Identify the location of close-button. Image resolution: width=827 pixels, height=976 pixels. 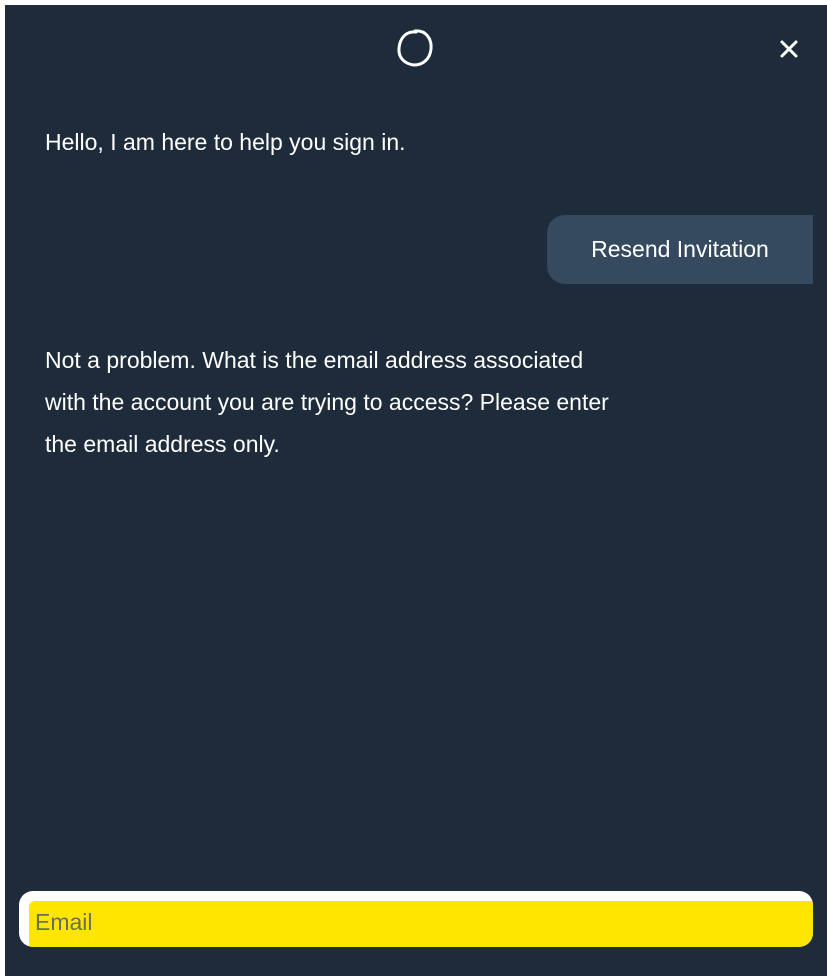
(789, 49).